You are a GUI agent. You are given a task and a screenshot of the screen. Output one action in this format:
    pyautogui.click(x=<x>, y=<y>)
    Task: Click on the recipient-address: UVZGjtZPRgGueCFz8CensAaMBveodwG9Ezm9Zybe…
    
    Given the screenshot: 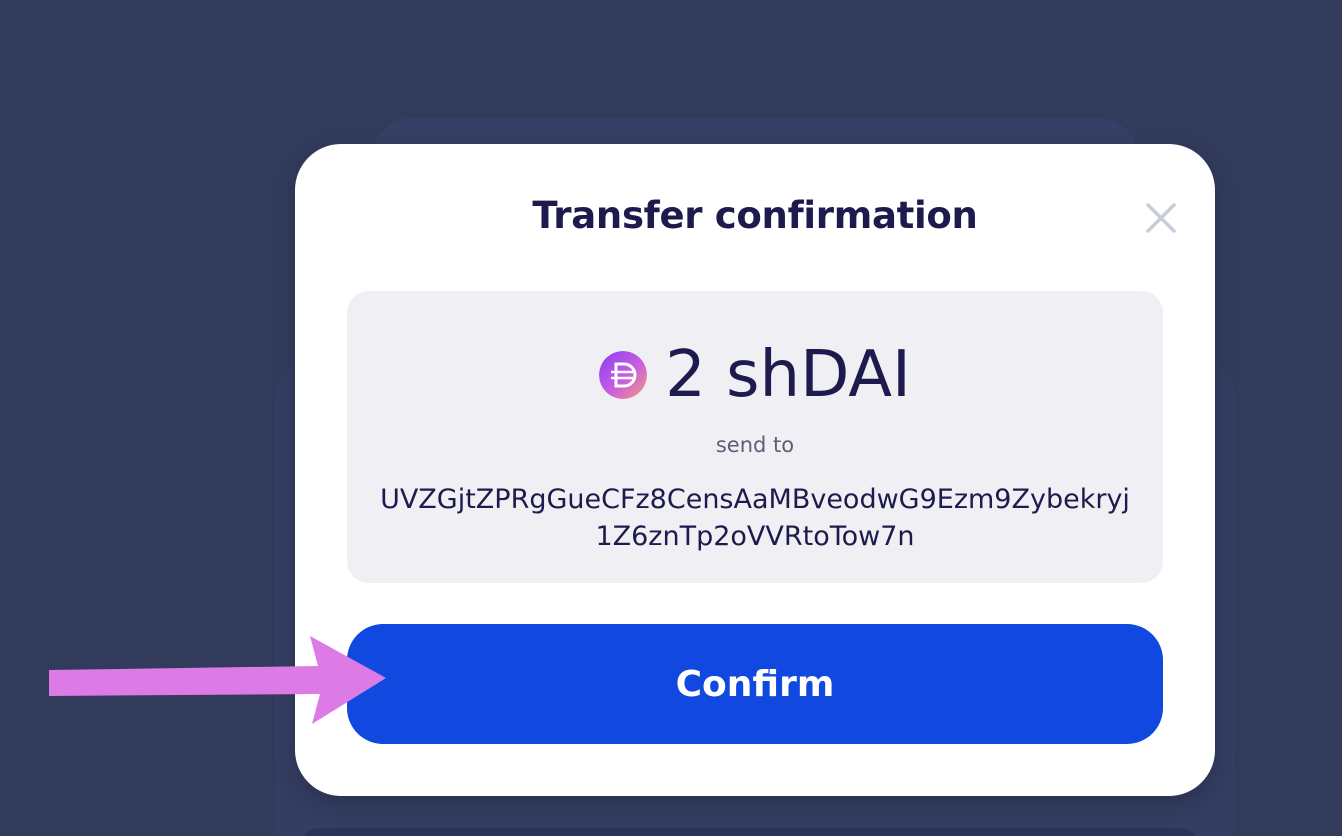 What is the action you would take?
    pyautogui.click(x=755, y=518)
    